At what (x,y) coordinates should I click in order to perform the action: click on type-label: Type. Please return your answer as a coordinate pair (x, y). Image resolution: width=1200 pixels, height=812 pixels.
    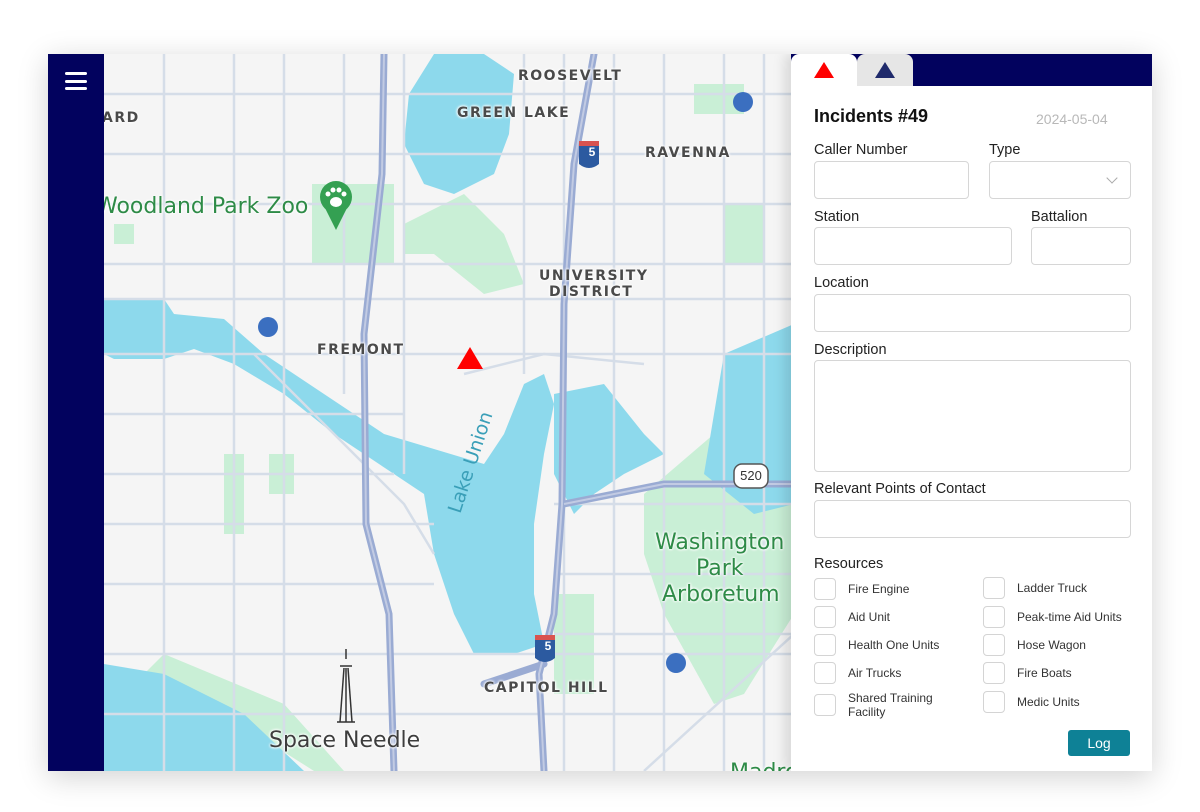
    Looking at the image, I should click on (1005, 150).